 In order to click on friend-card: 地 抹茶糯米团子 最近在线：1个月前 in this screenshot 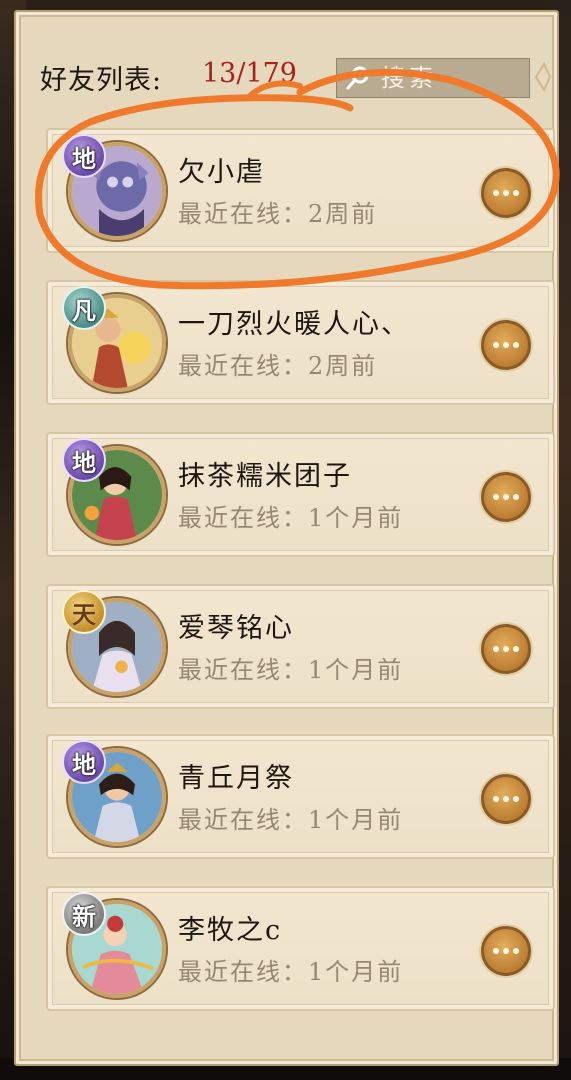, I will do `click(300, 494)`.